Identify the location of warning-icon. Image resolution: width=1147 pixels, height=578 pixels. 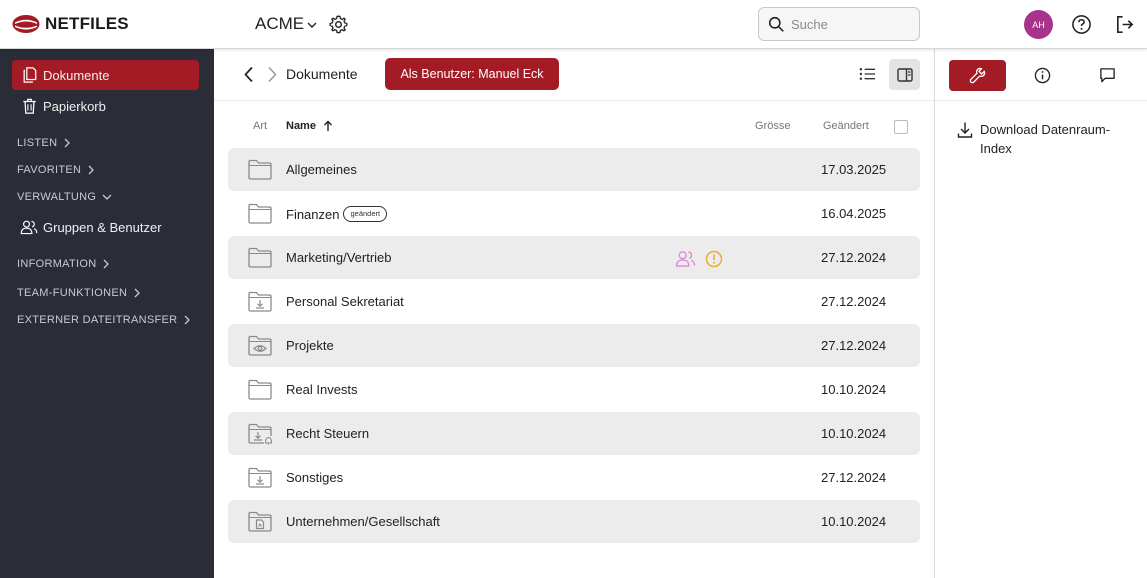
(714, 261).